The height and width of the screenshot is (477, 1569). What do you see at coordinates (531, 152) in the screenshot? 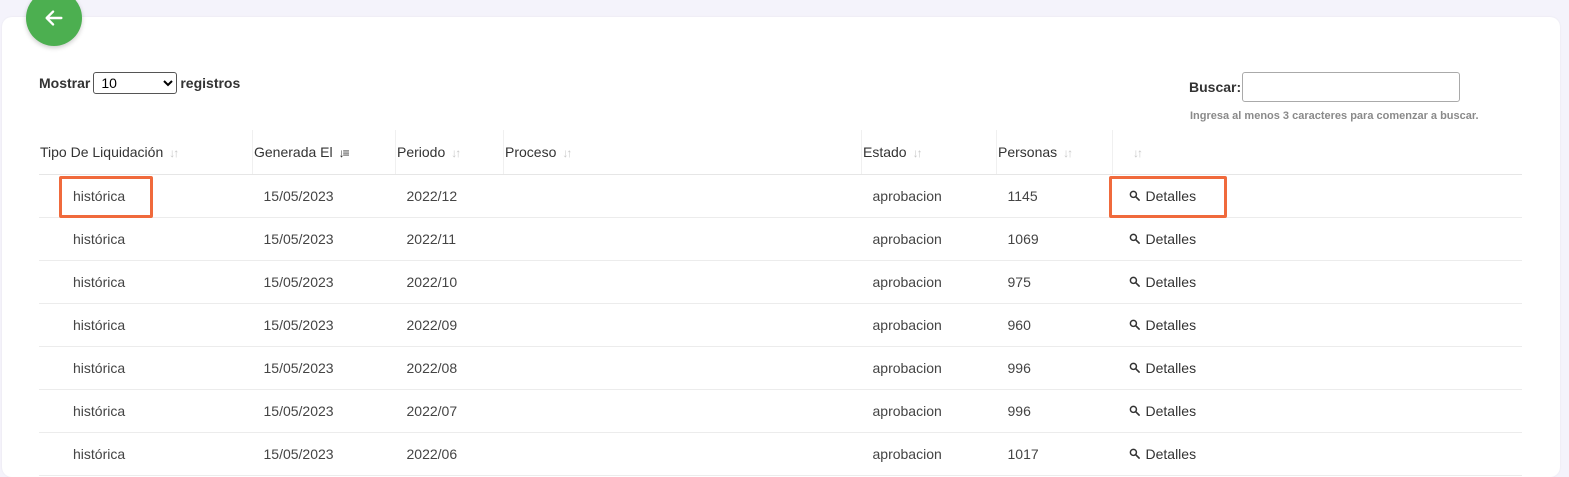
I see `column-header-label: Proceso` at bounding box center [531, 152].